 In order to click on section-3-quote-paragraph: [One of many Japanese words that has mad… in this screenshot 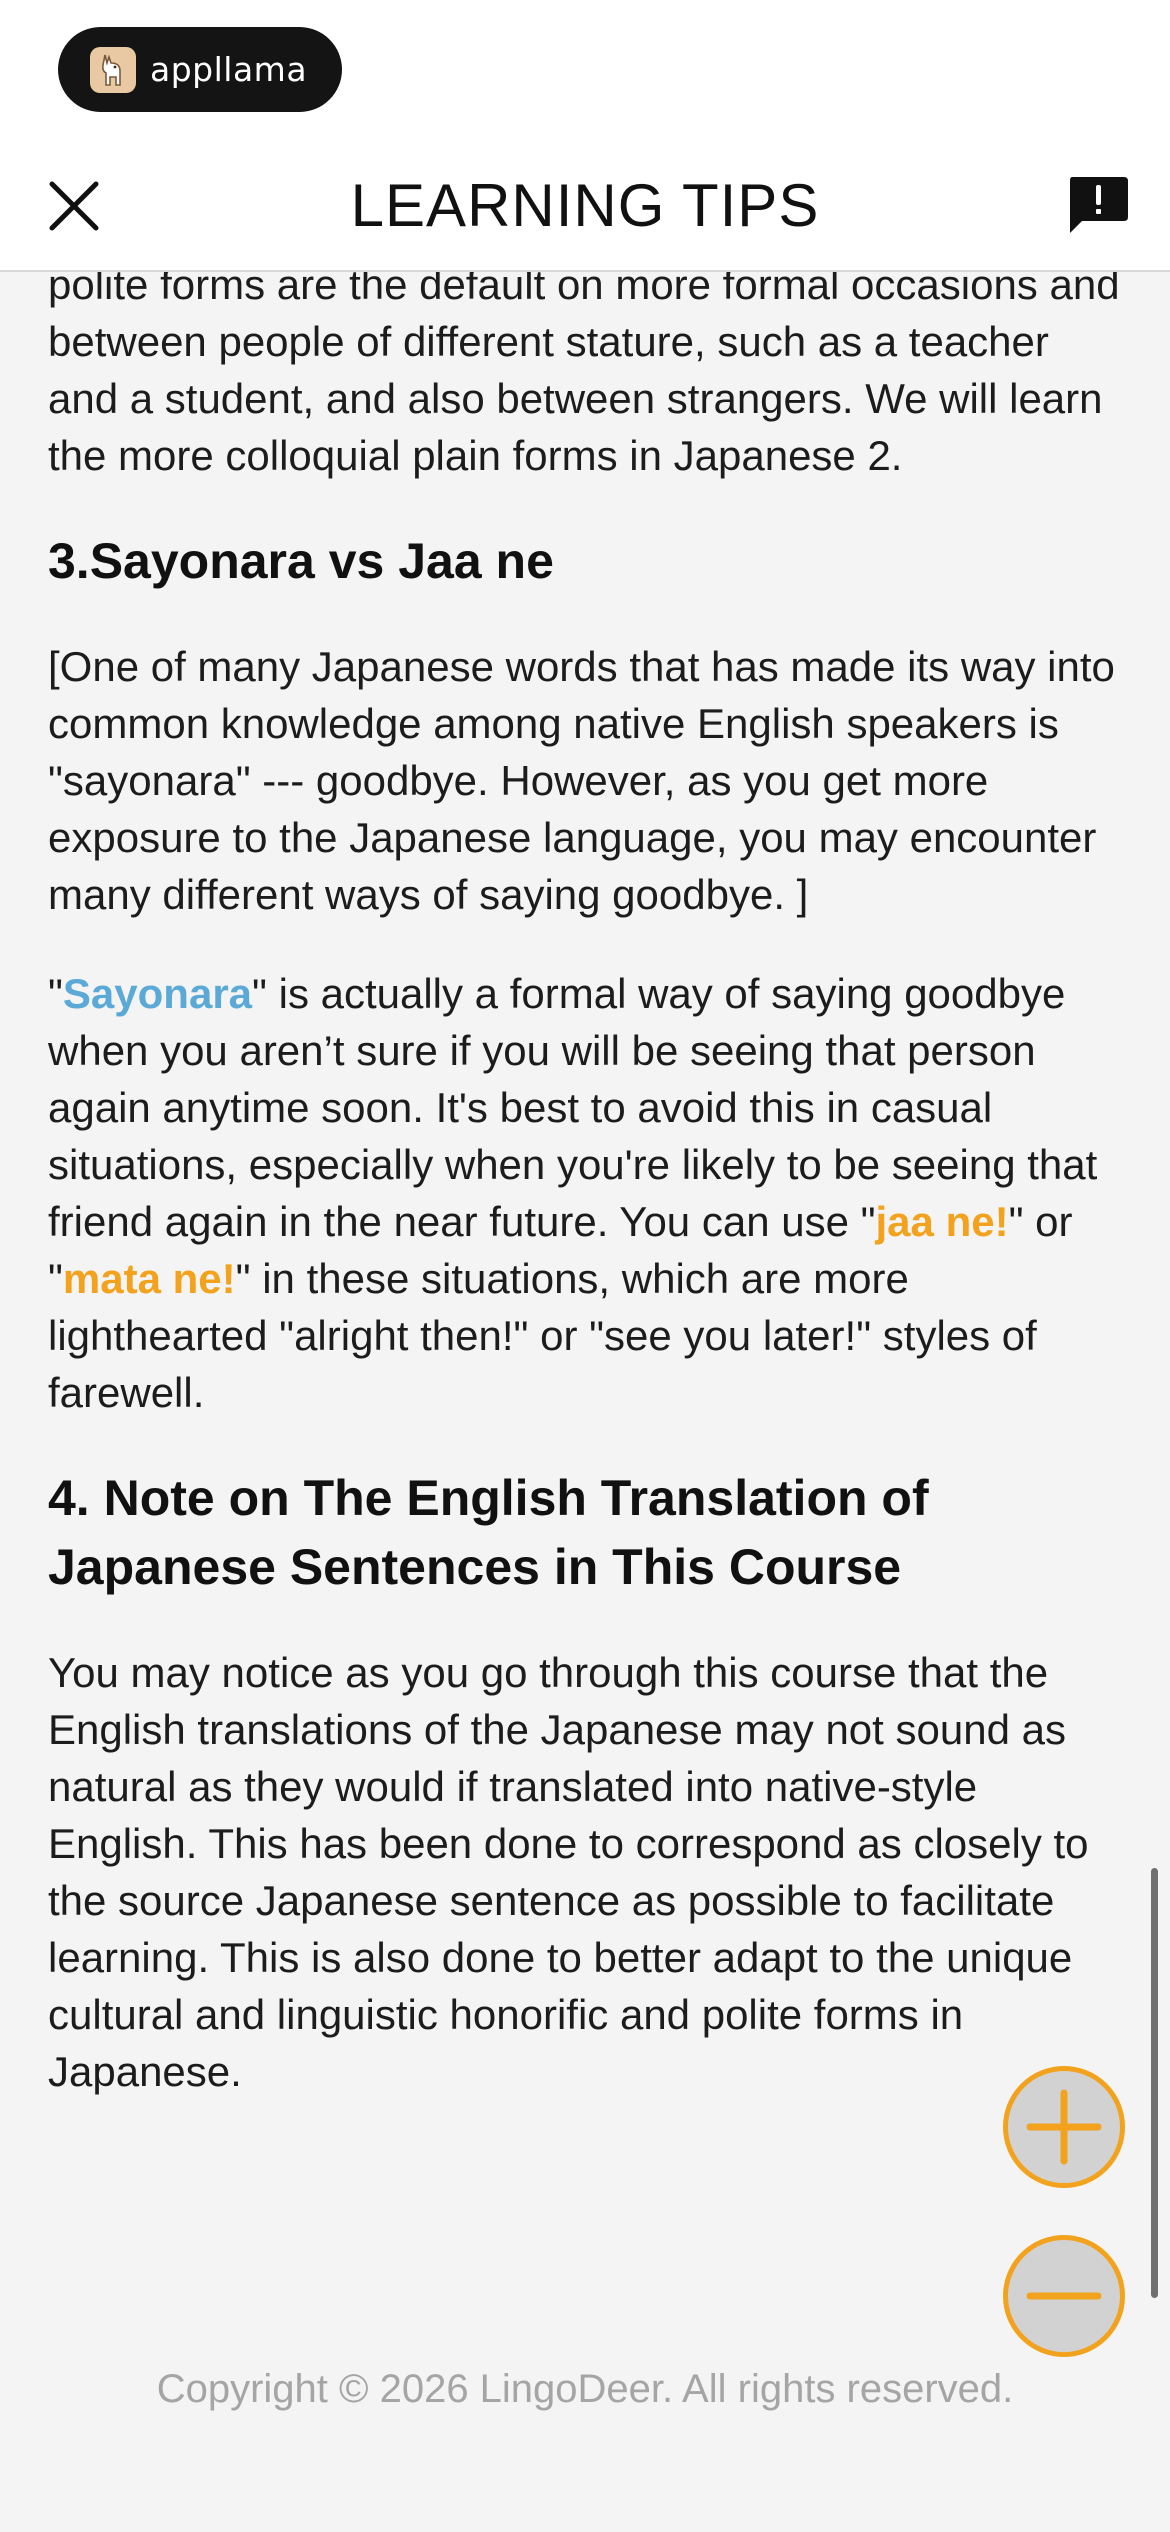, I will do `click(581, 780)`.